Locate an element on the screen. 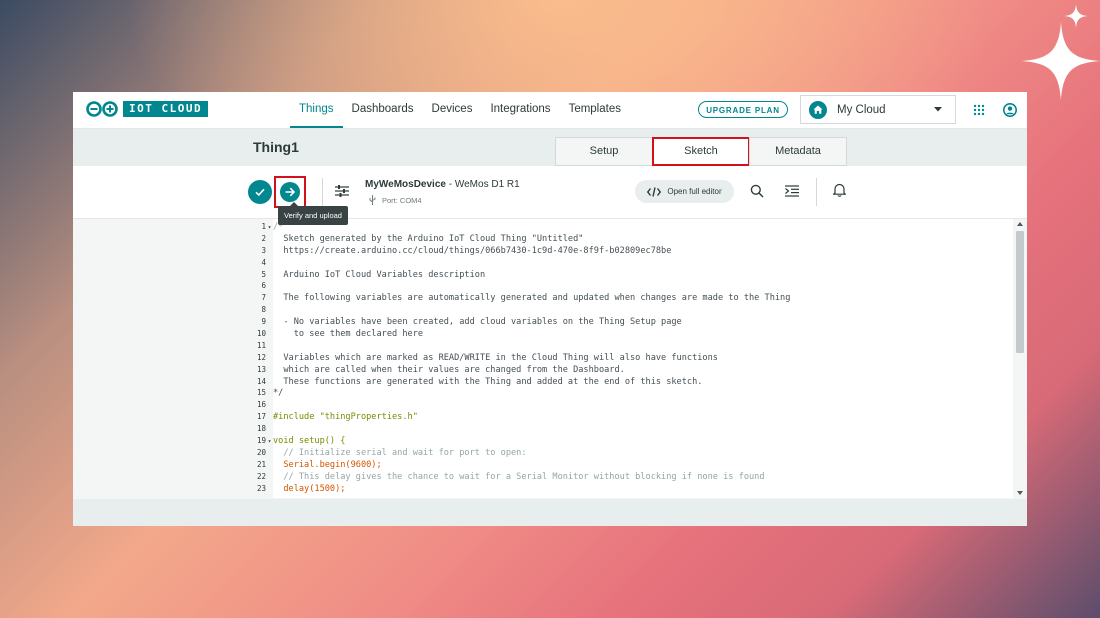 The width and height of the screenshot is (1100, 618). code-brackets-icon is located at coordinates (654, 191).